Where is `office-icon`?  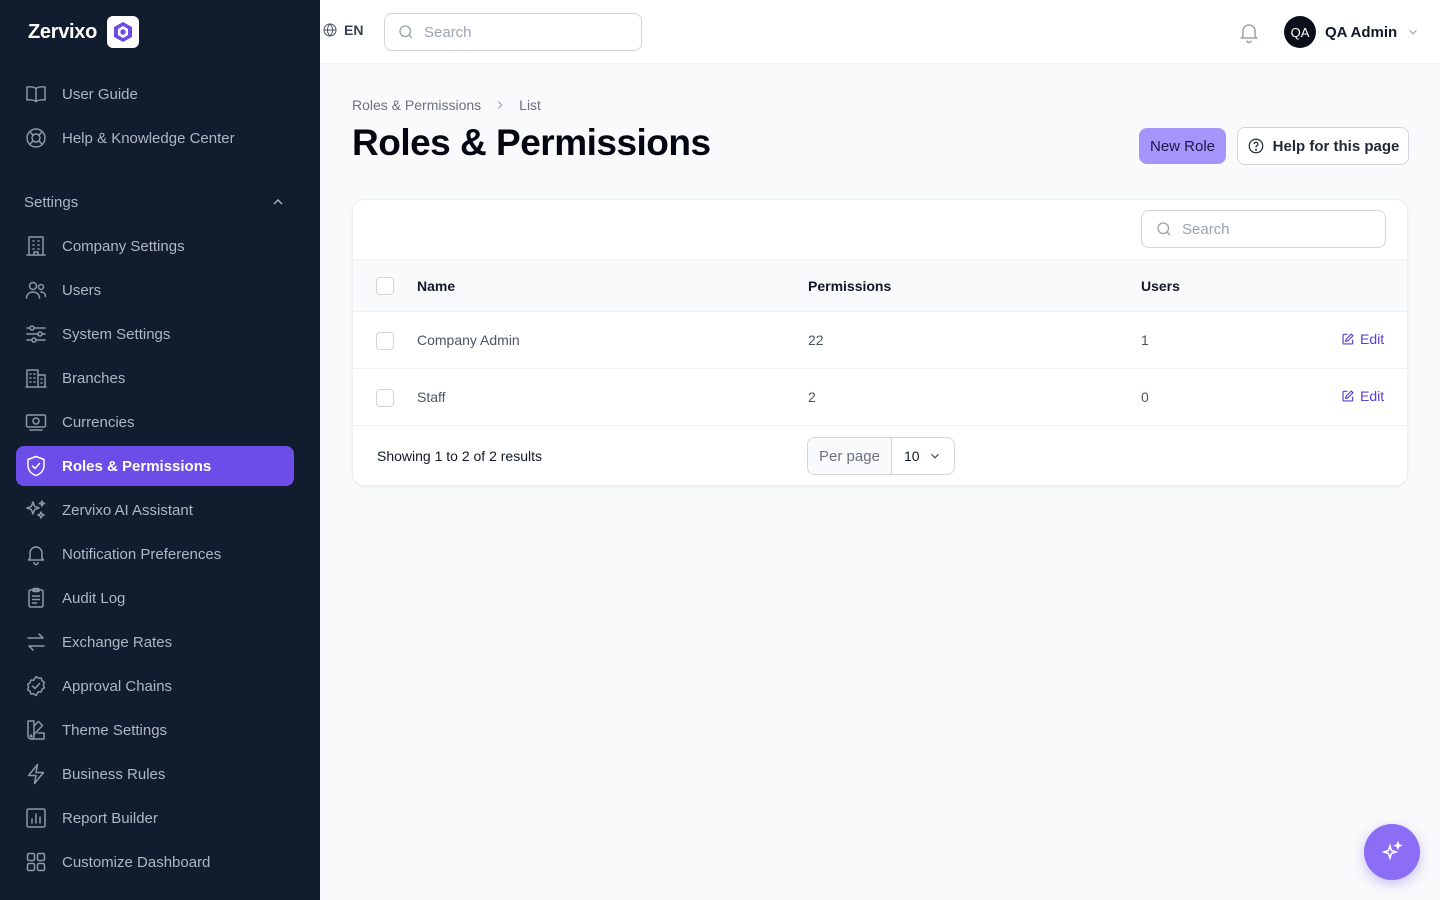
office-icon is located at coordinates (36, 378).